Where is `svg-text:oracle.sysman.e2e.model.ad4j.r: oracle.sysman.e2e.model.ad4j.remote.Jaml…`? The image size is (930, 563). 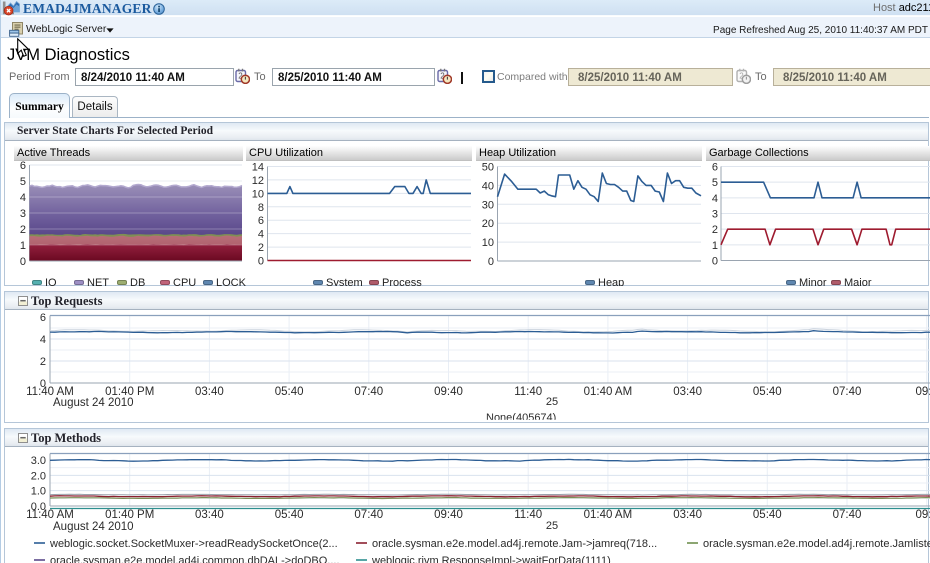 svg-text:oracle.sysman.e2e.model.ad4j.r: oracle.sysman.e2e.model.ad4j.remote.Jaml… is located at coordinates (816, 544).